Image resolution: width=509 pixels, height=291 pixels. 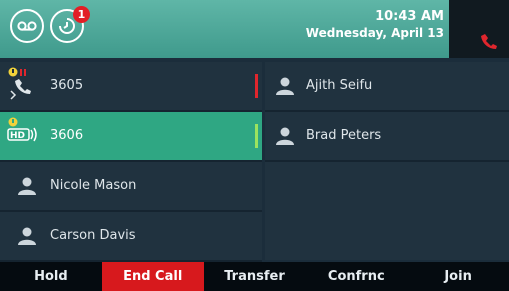 What do you see at coordinates (152, 276) in the screenshot?
I see `end-call-button: End Call` at bounding box center [152, 276].